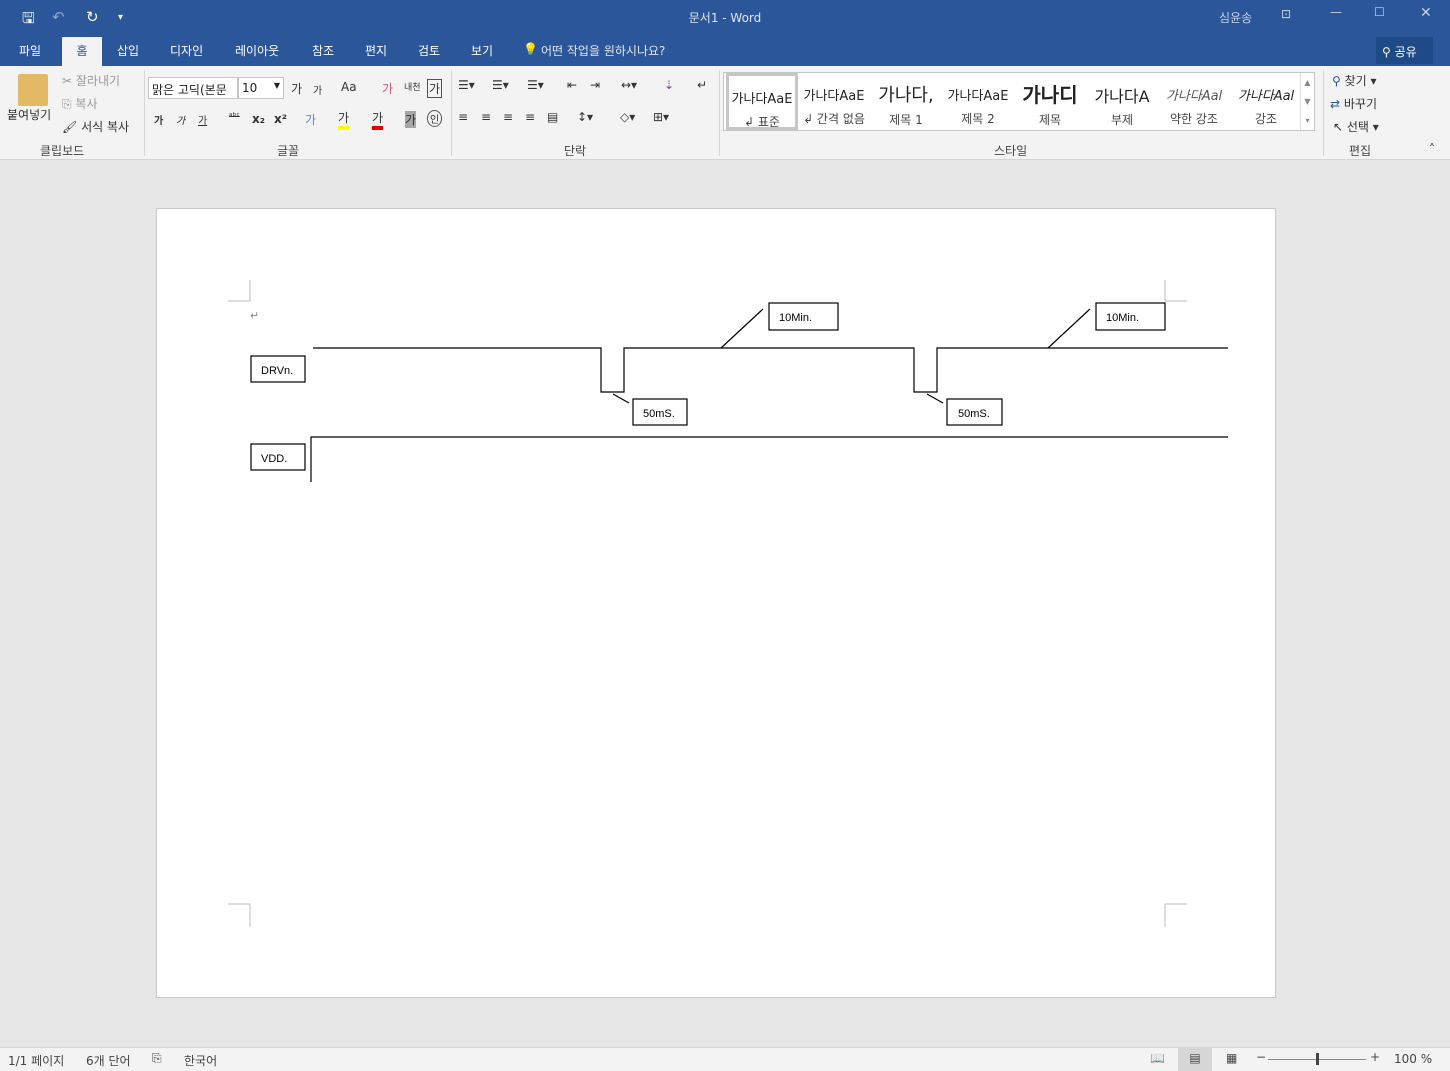 The width and height of the screenshot is (1450, 1071). What do you see at coordinates (1195, 1059) in the screenshot?
I see `print-layout-icon: ▤` at bounding box center [1195, 1059].